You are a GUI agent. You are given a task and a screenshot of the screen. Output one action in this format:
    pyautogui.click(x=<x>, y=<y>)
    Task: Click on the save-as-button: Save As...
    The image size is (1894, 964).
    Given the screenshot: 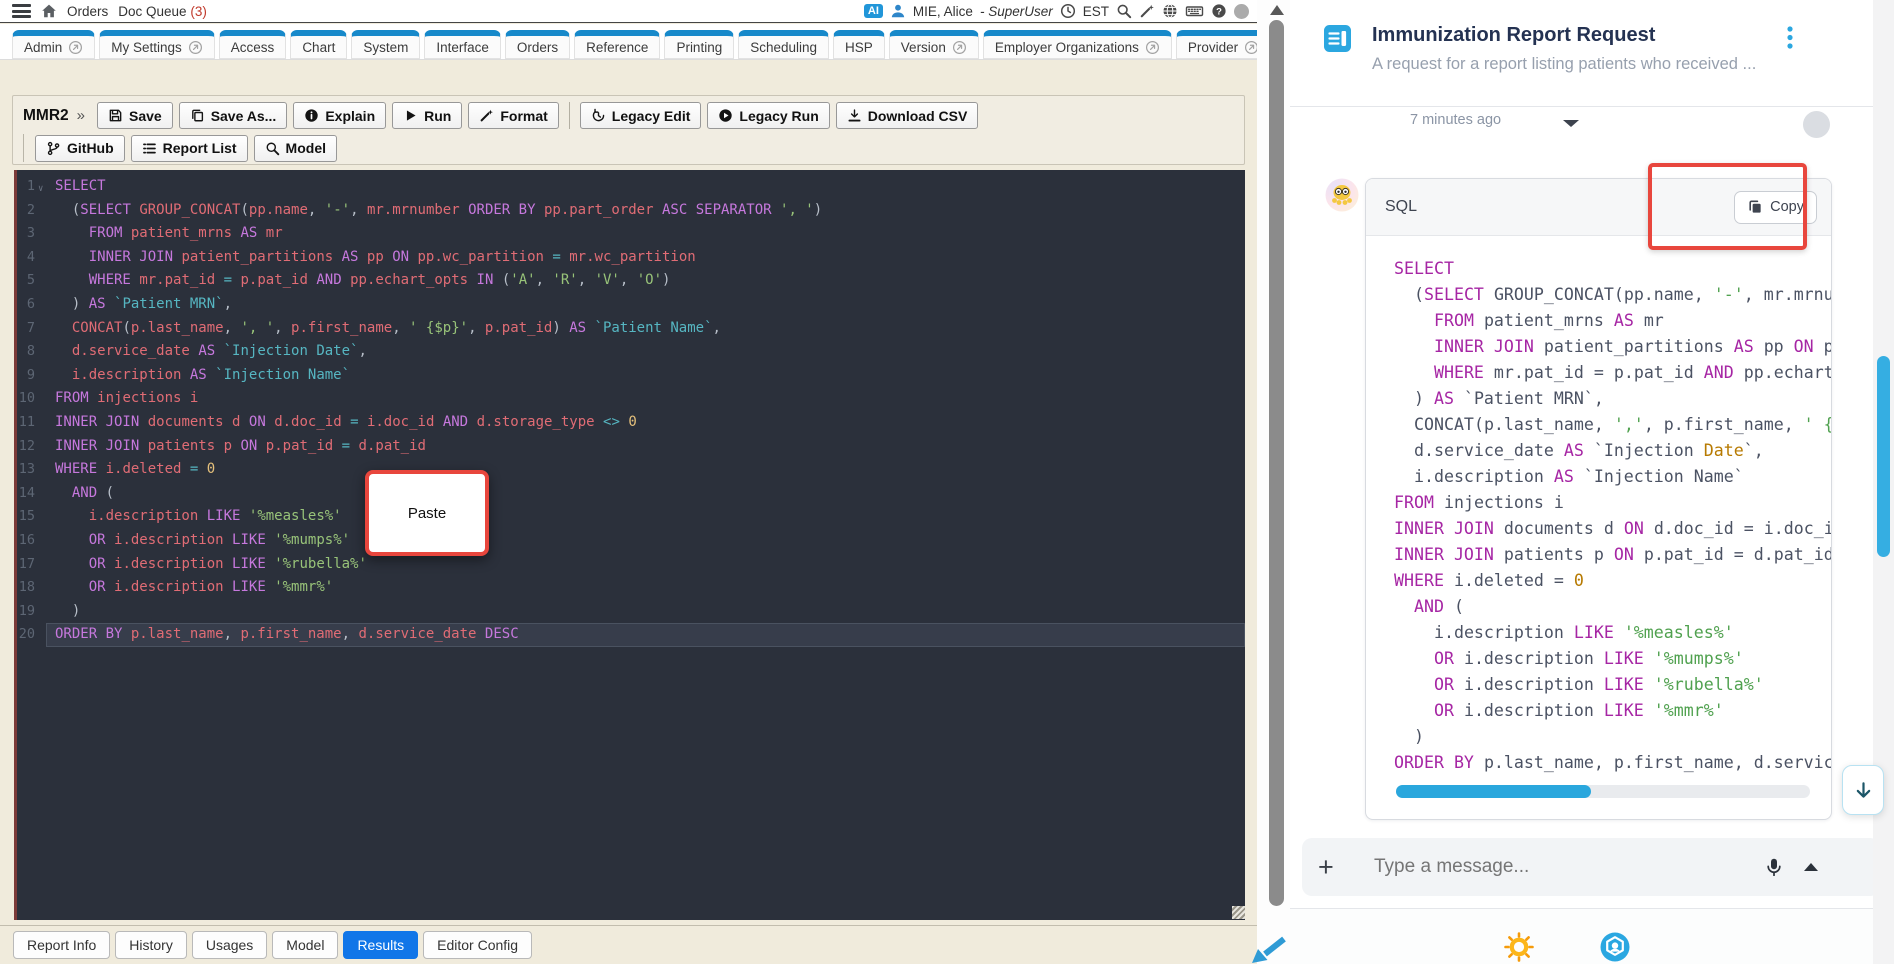 What is the action you would take?
    pyautogui.click(x=233, y=115)
    